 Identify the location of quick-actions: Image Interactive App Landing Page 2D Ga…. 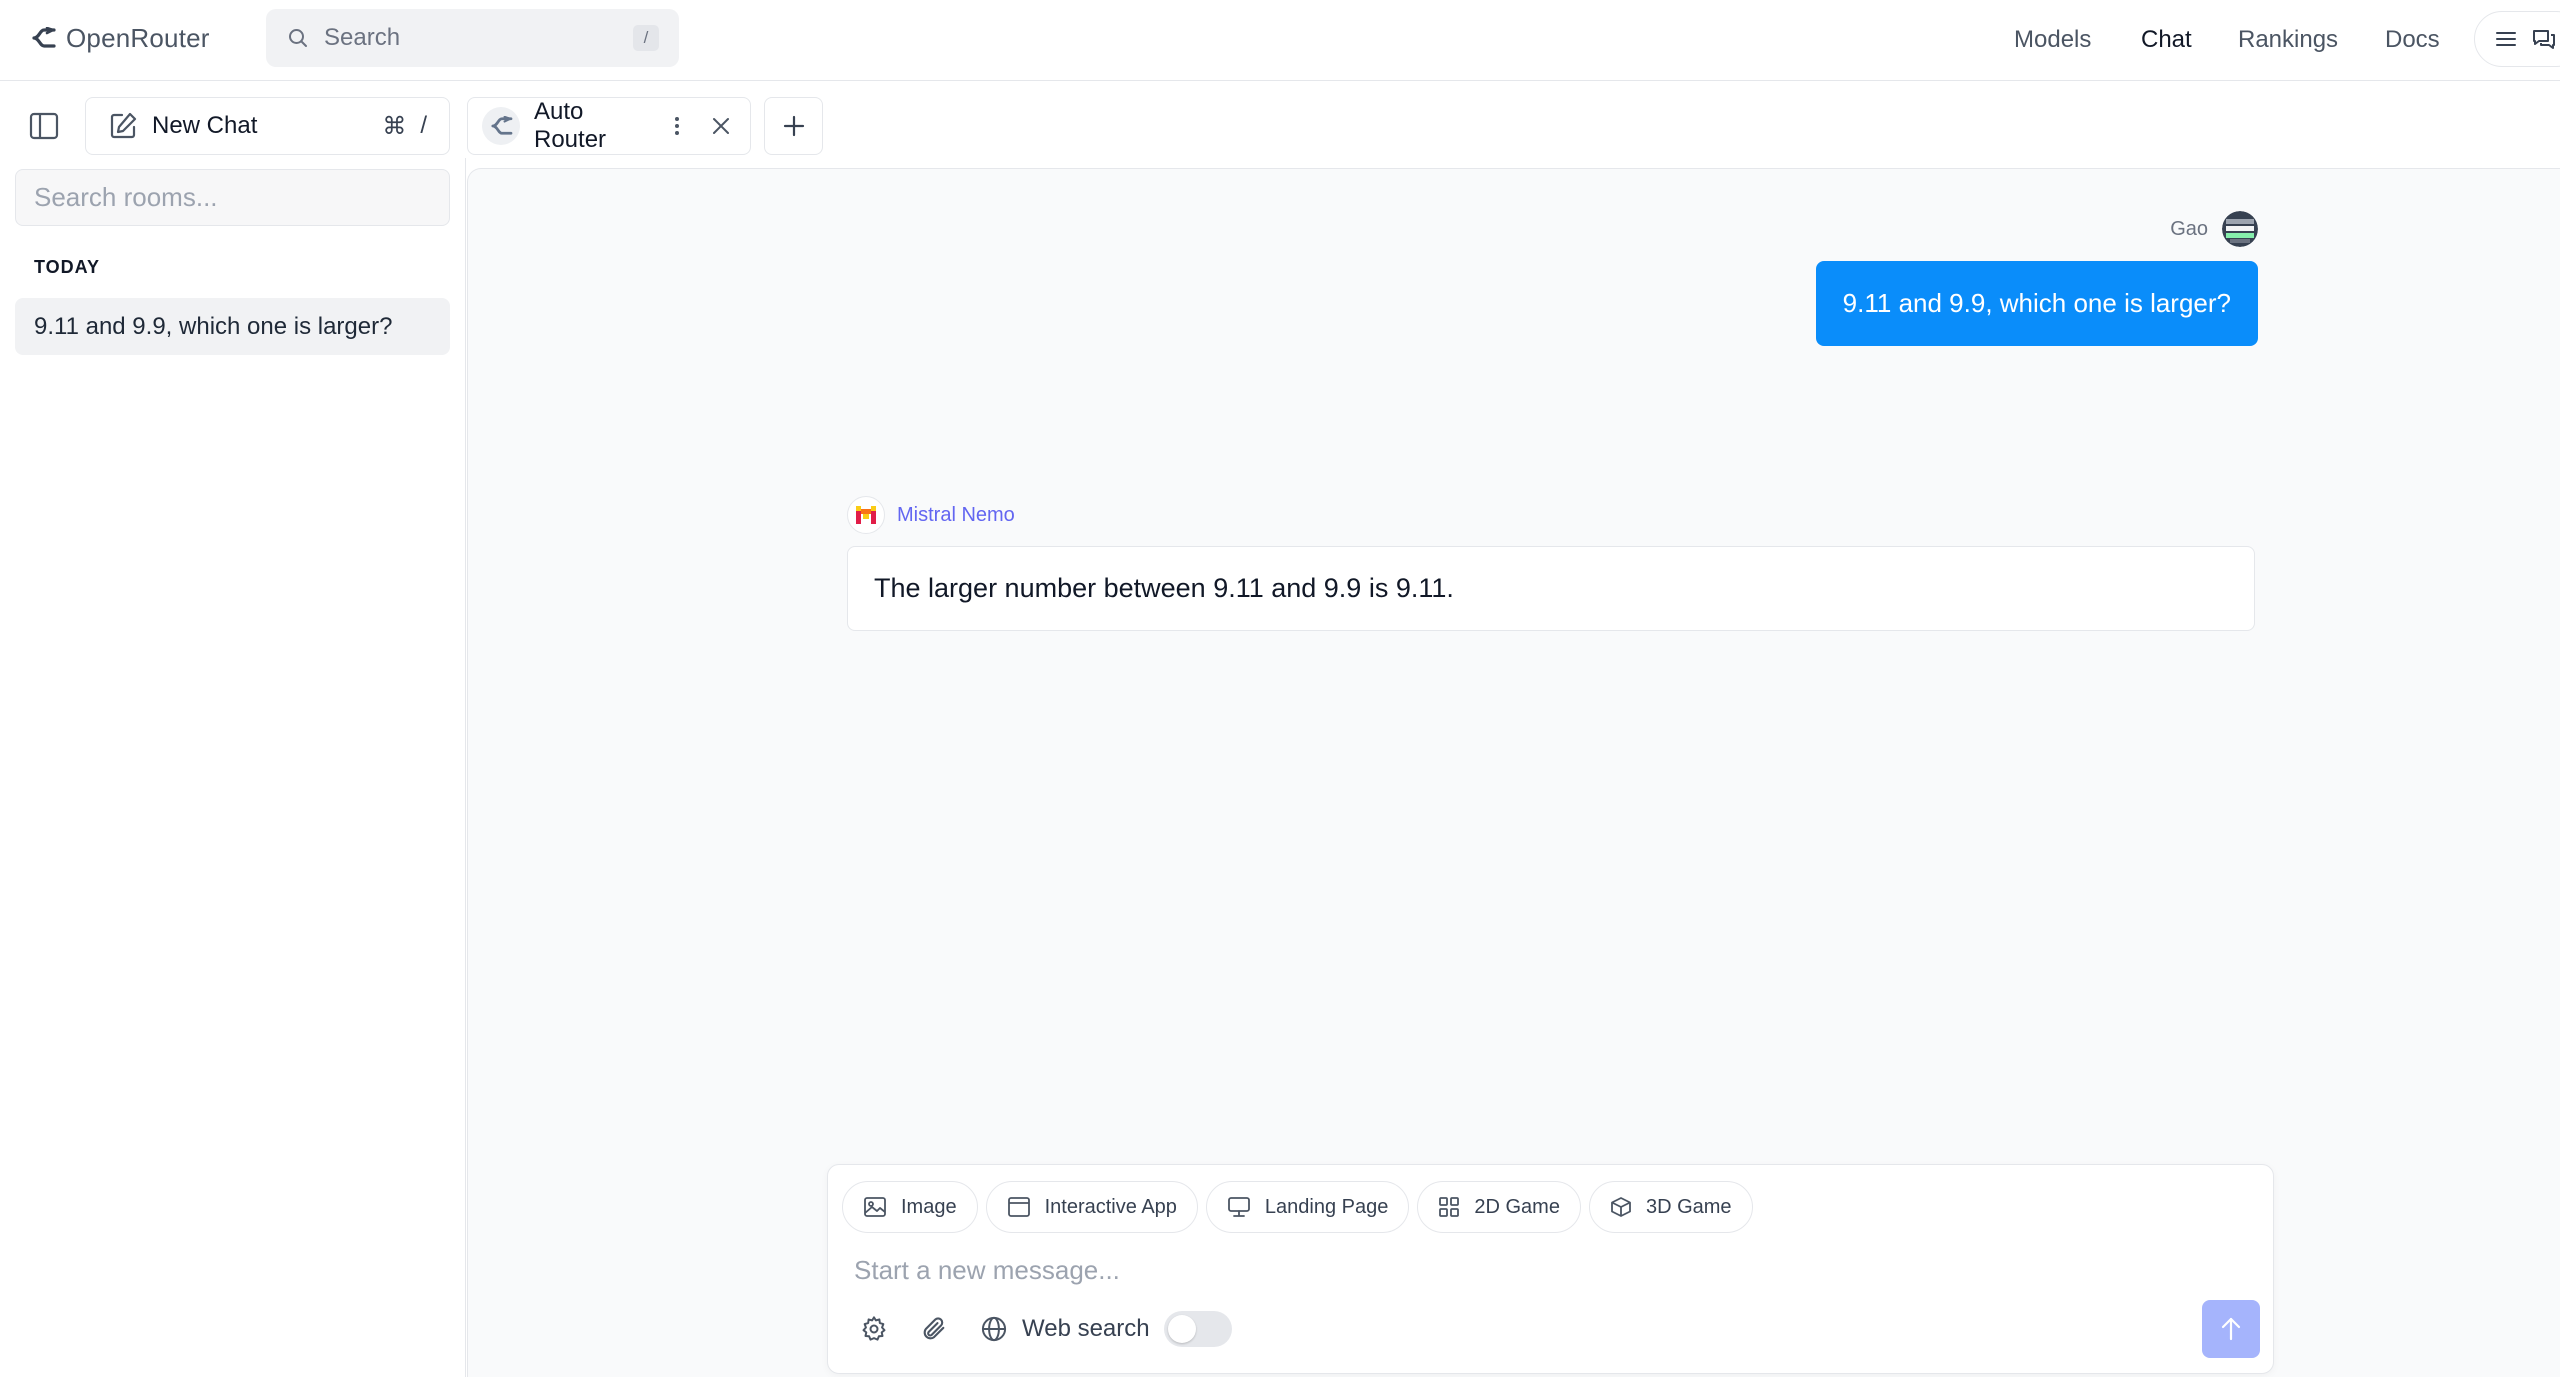
(1297, 1207).